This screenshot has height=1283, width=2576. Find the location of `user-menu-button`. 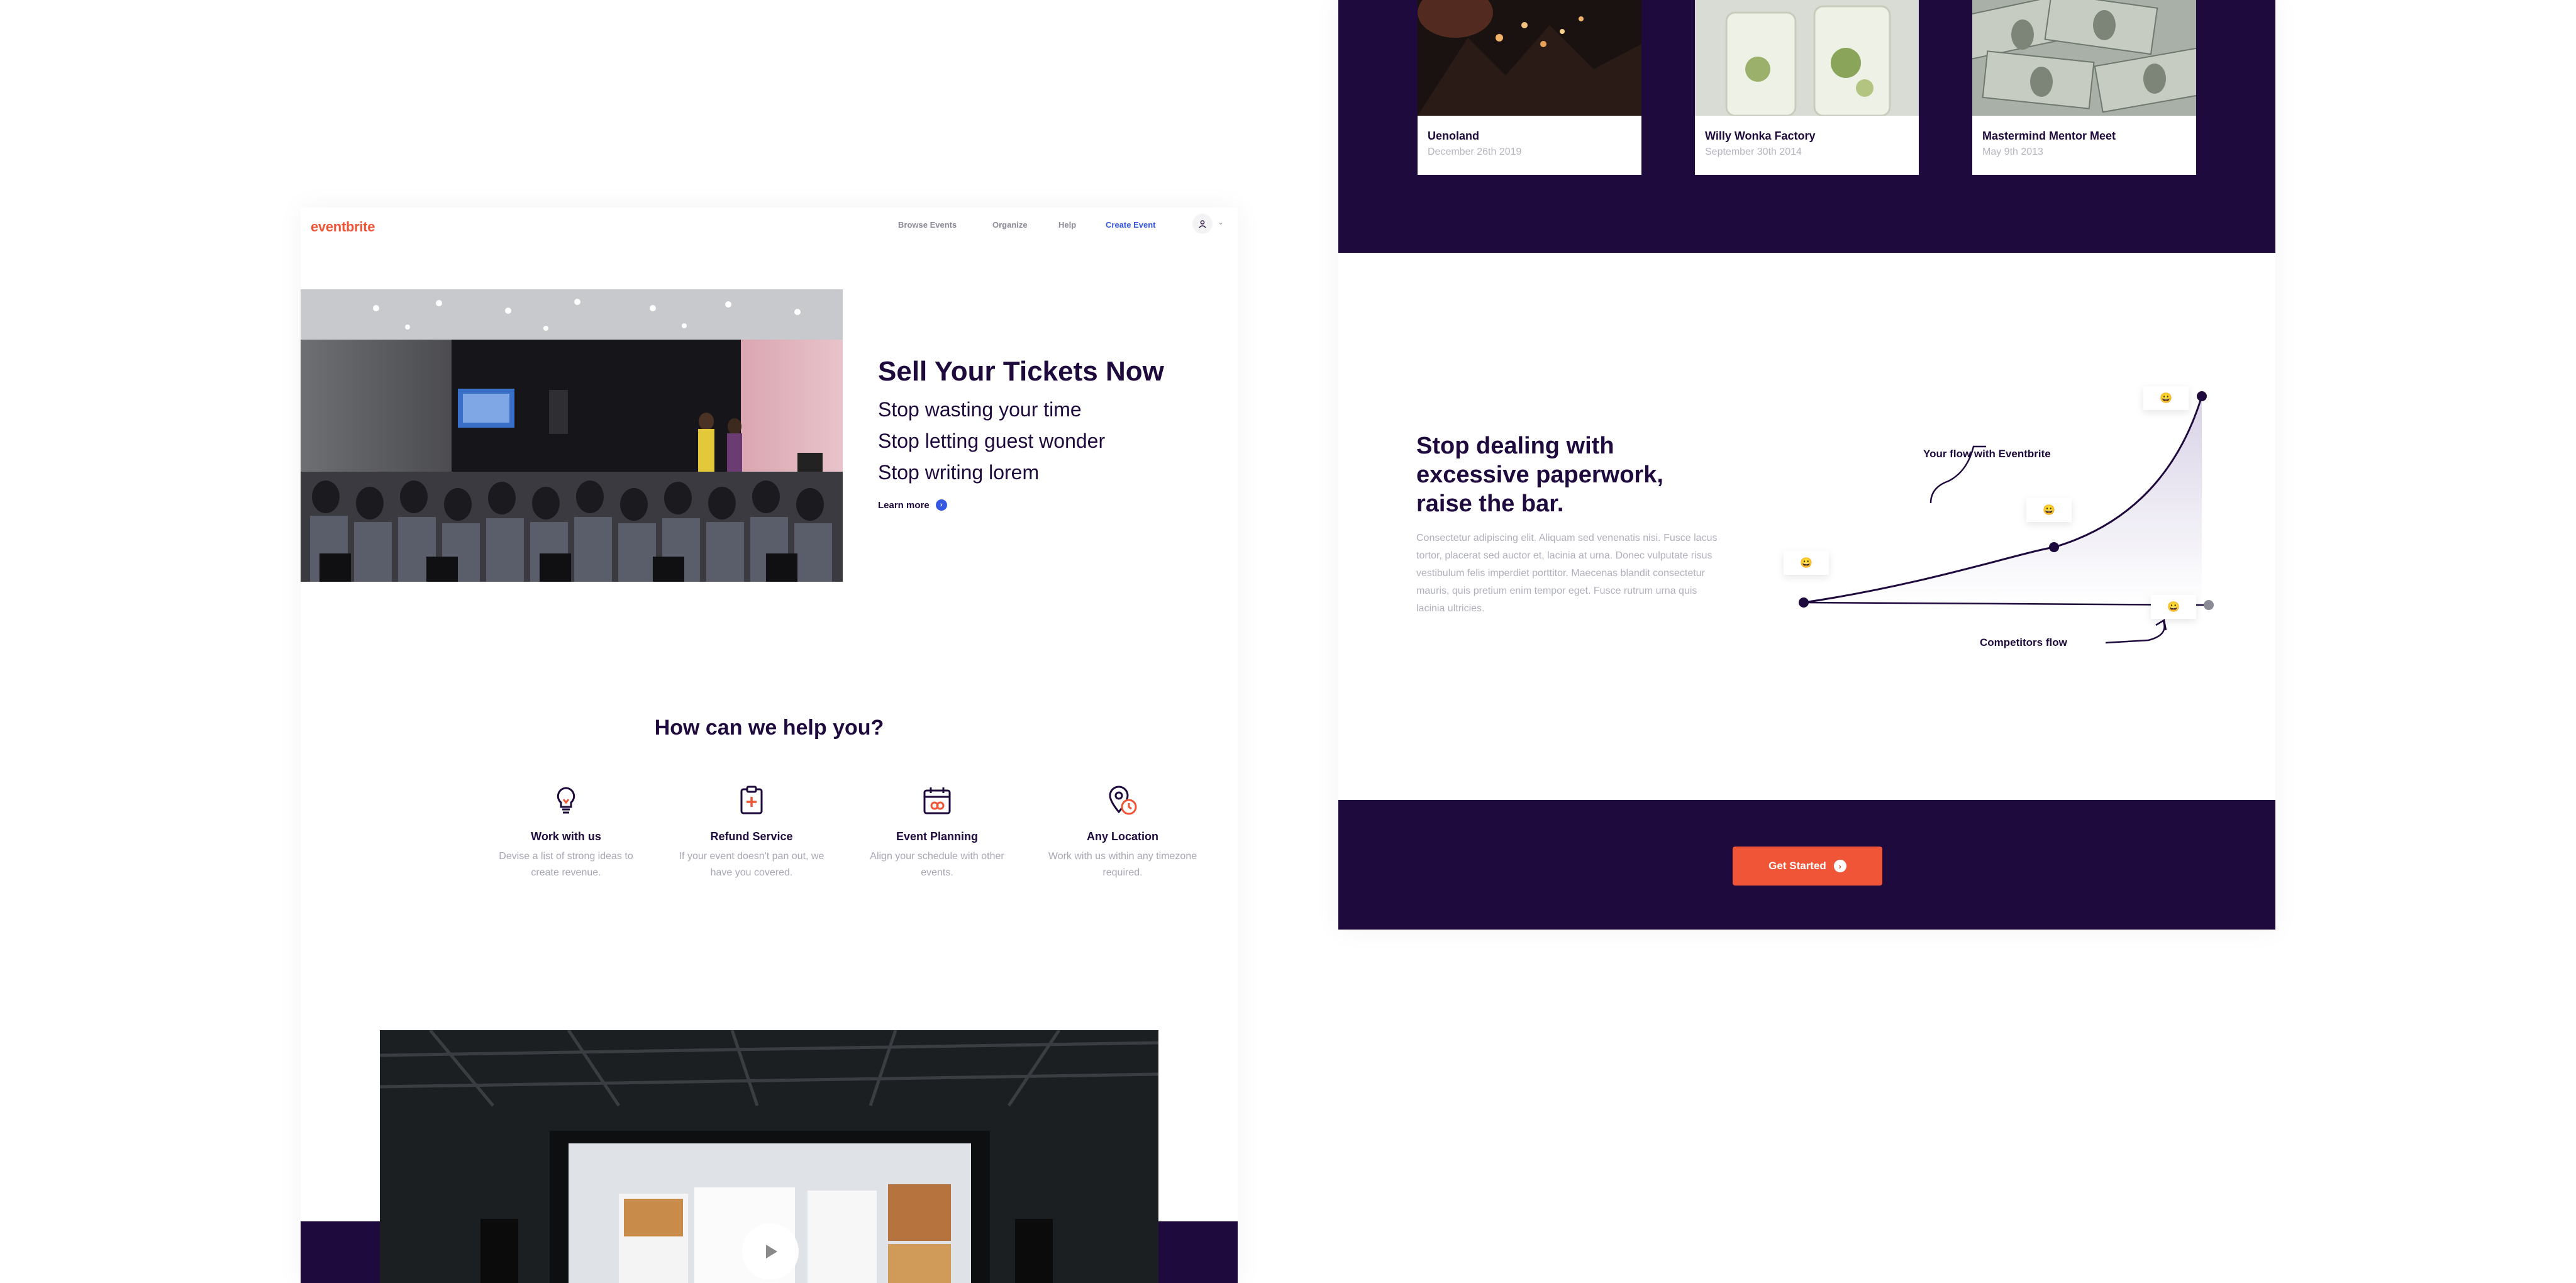

user-menu-button is located at coordinates (1202, 224).